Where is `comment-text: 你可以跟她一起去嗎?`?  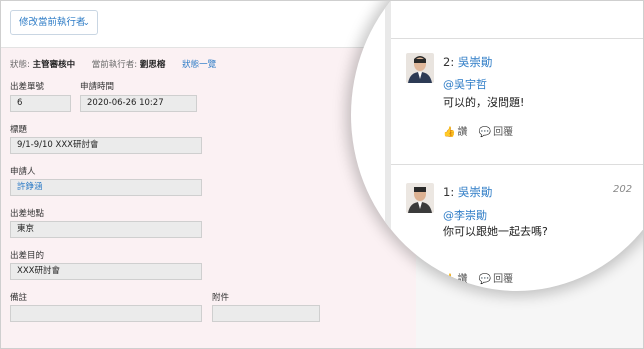
comment-text: 你可以跟她一起去嗎? is located at coordinates (495, 231).